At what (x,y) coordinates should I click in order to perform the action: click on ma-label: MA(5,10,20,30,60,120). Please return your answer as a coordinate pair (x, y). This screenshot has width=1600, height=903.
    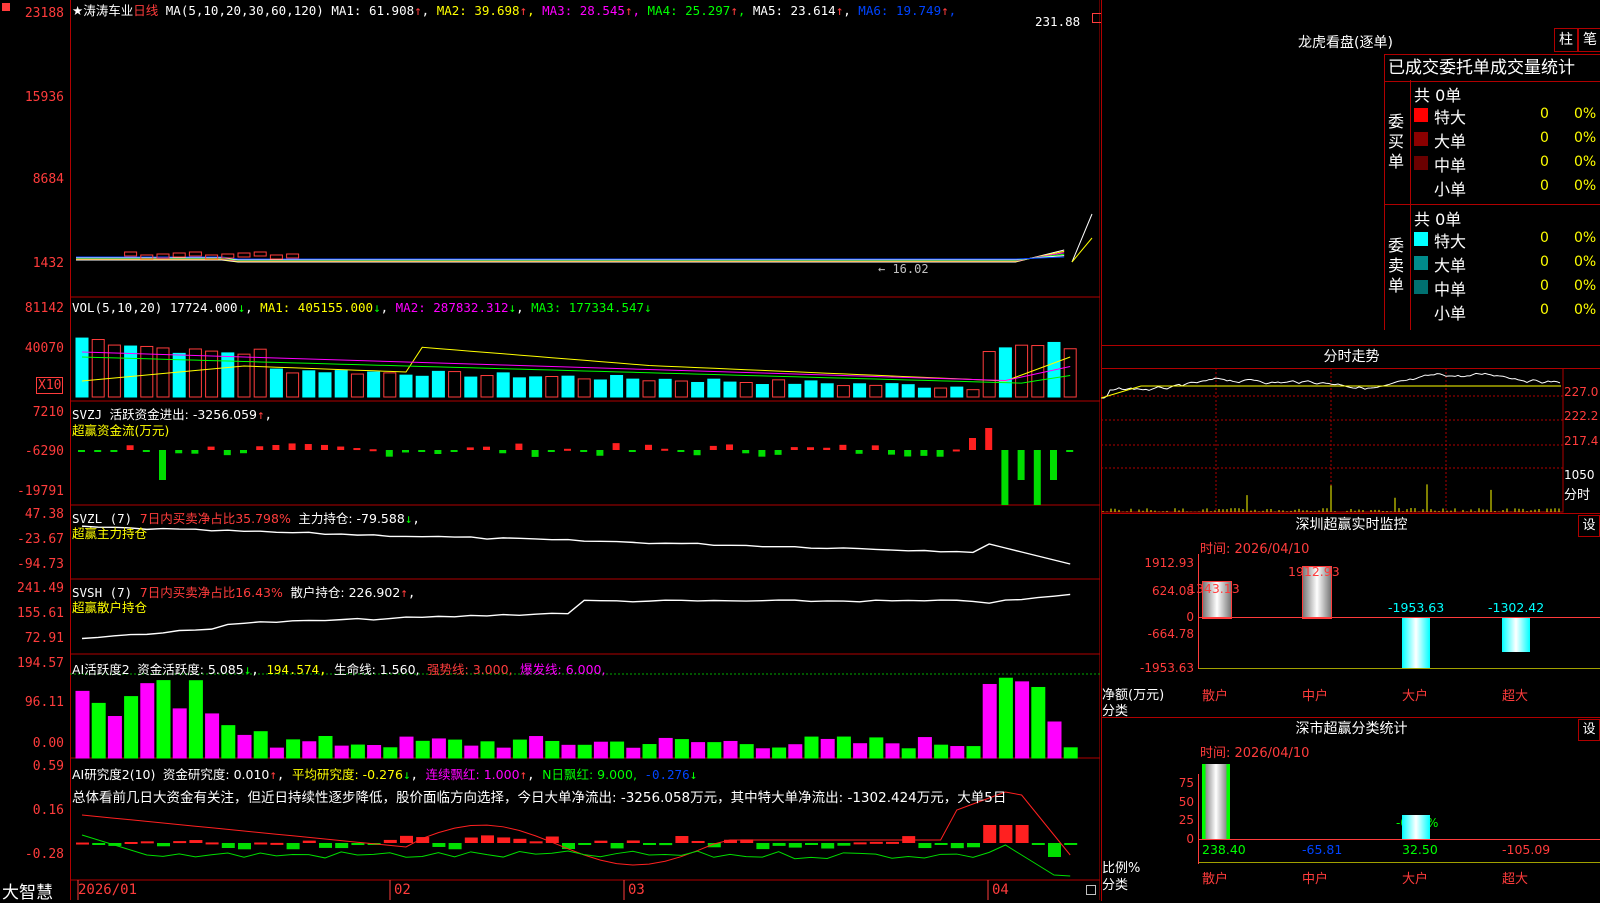
    Looking at the image, I should click on (244, 10).